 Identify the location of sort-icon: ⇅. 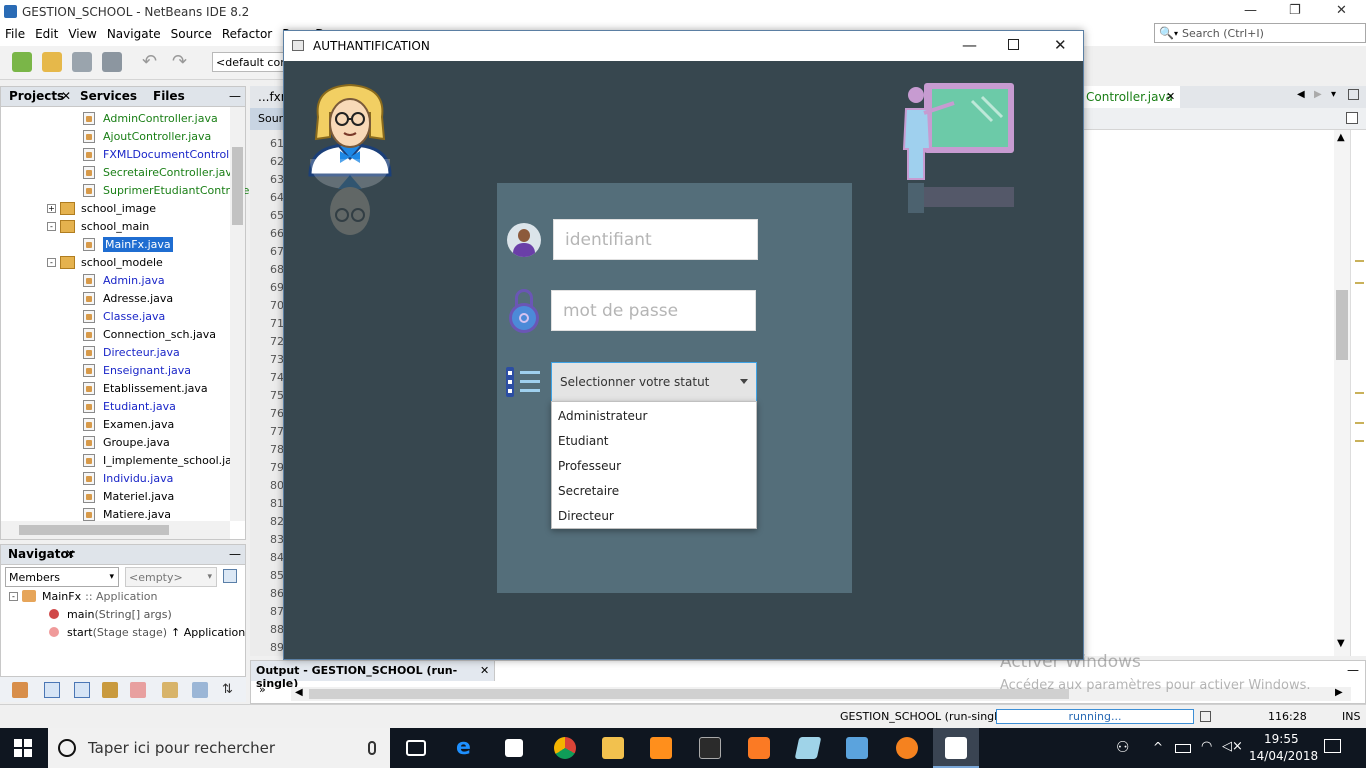
(230, 690).